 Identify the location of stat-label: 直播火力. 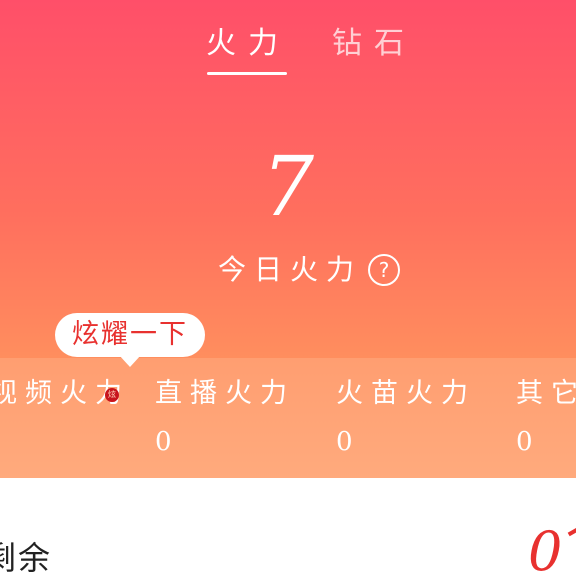
(225, 393).